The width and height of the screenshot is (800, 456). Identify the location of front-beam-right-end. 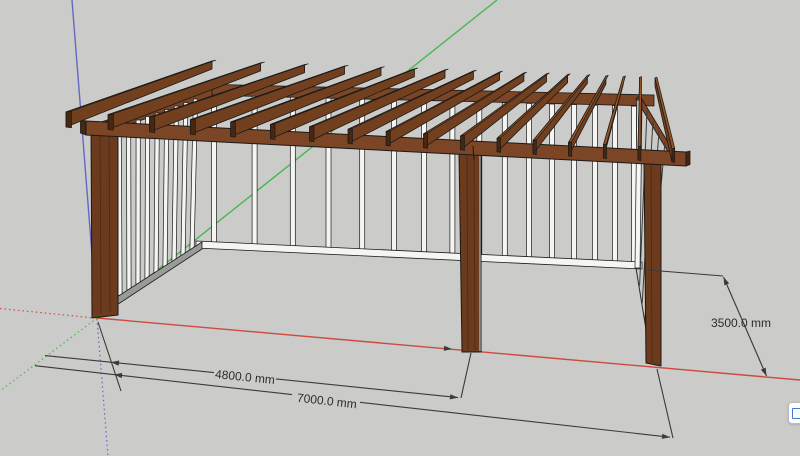
(688, 158).